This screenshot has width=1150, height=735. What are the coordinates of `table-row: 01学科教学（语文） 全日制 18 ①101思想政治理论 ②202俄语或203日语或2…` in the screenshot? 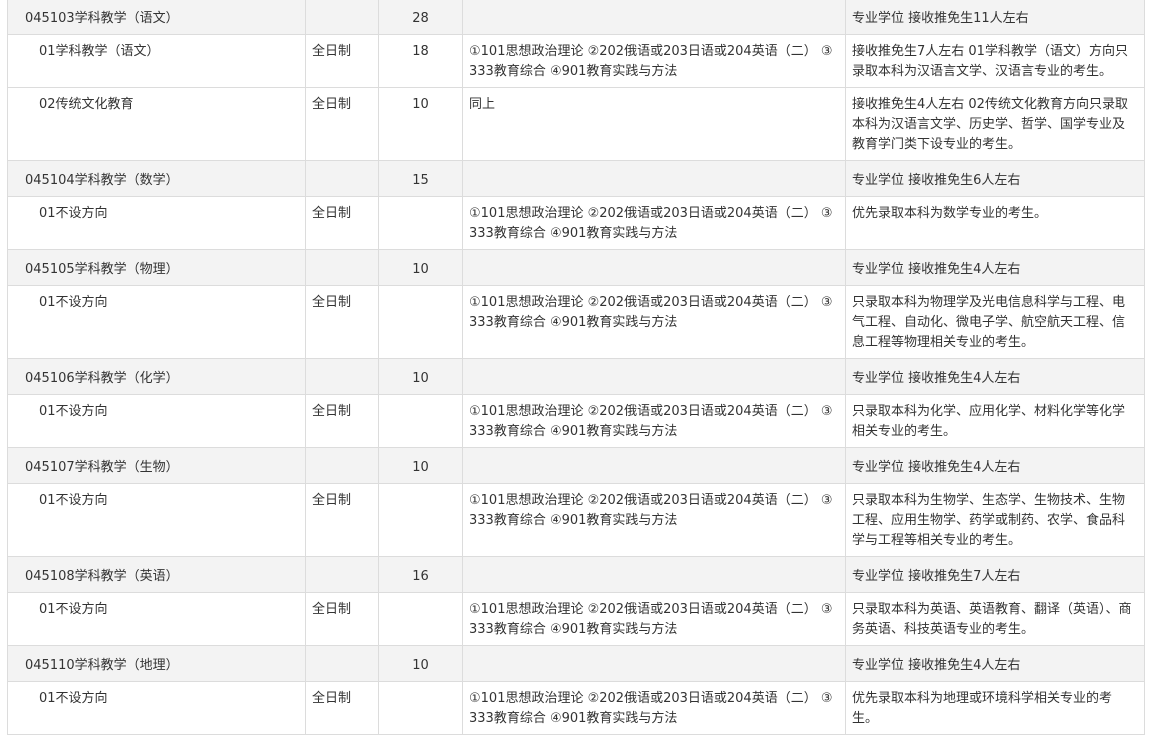 It's located at (576, 61).